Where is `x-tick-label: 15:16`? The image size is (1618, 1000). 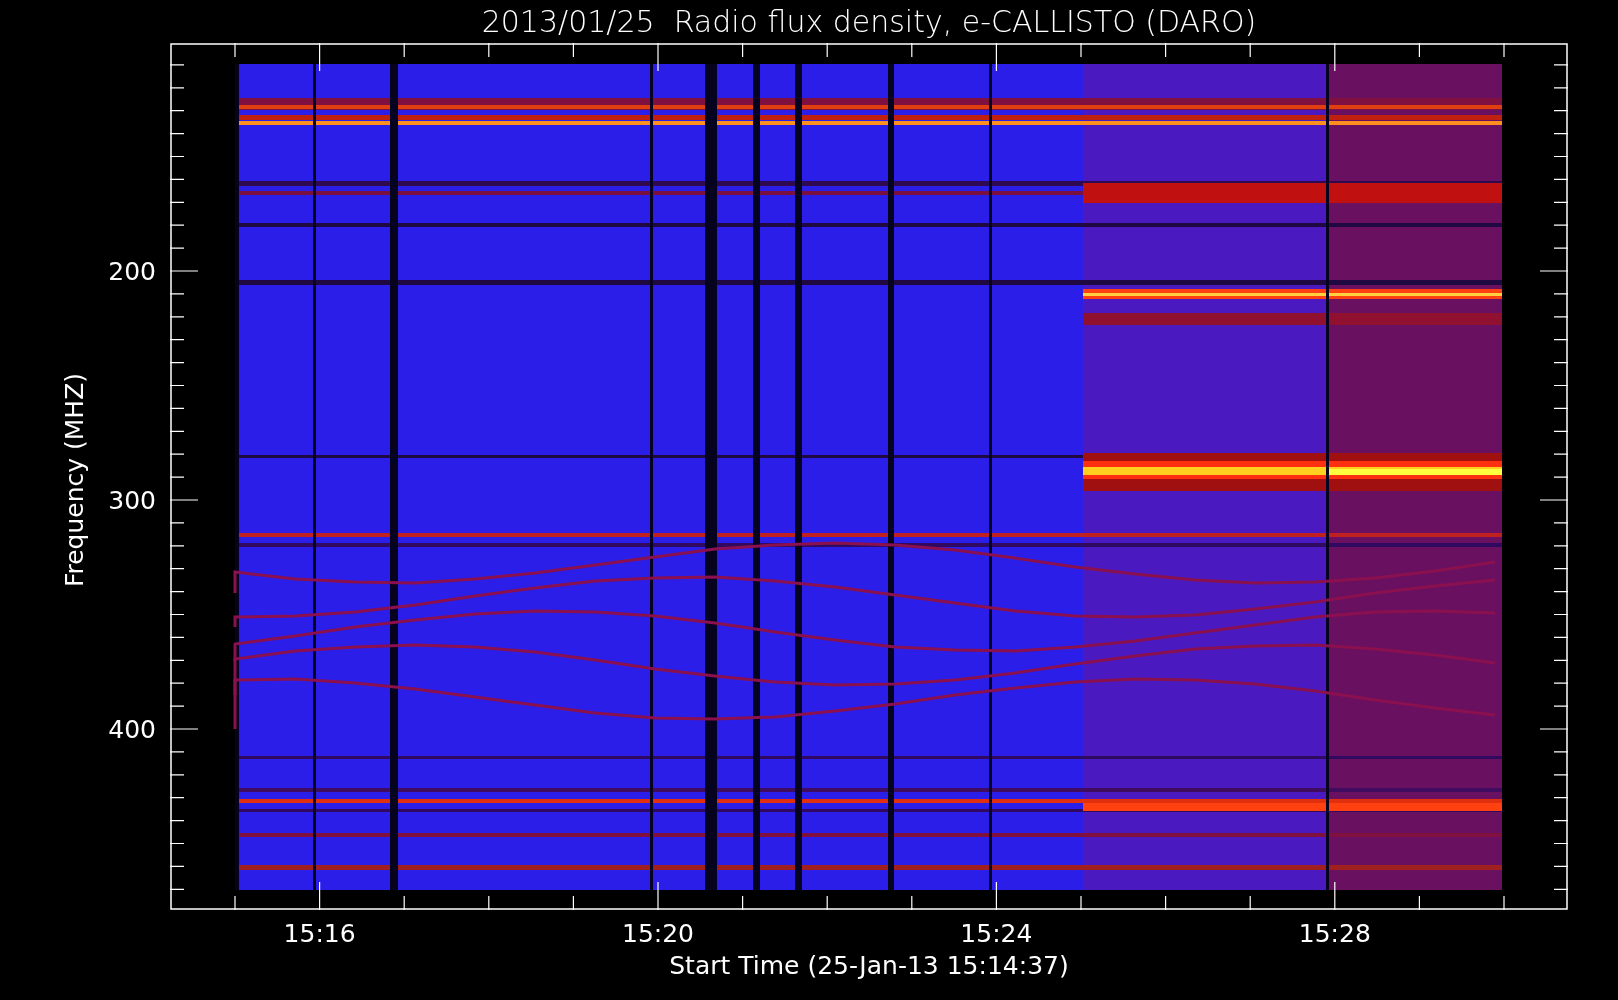 x-tick-label: 15:16 is located at coordinates (319, 933).